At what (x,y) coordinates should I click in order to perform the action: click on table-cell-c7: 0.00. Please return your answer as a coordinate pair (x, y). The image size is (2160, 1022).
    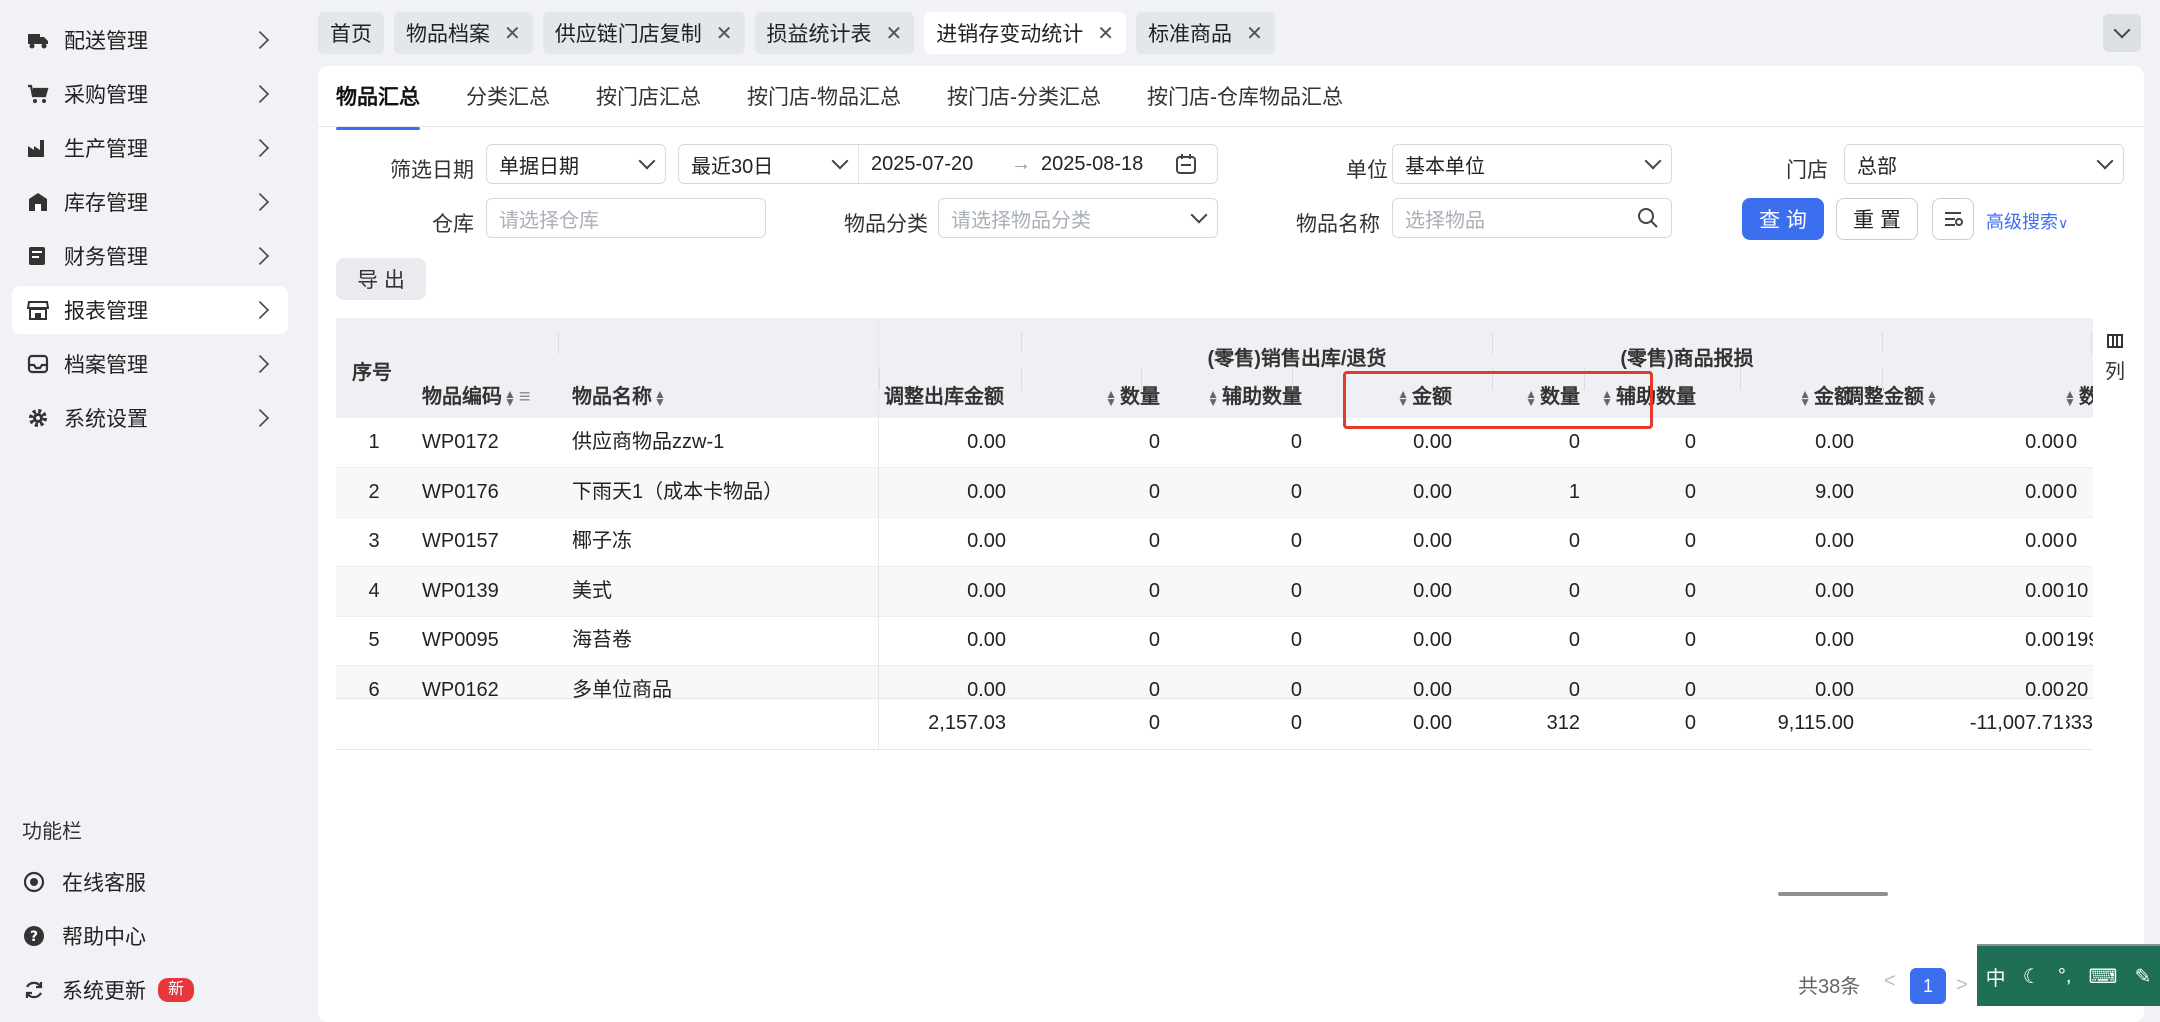
    Looking at the image, I should click on (1834, 590).